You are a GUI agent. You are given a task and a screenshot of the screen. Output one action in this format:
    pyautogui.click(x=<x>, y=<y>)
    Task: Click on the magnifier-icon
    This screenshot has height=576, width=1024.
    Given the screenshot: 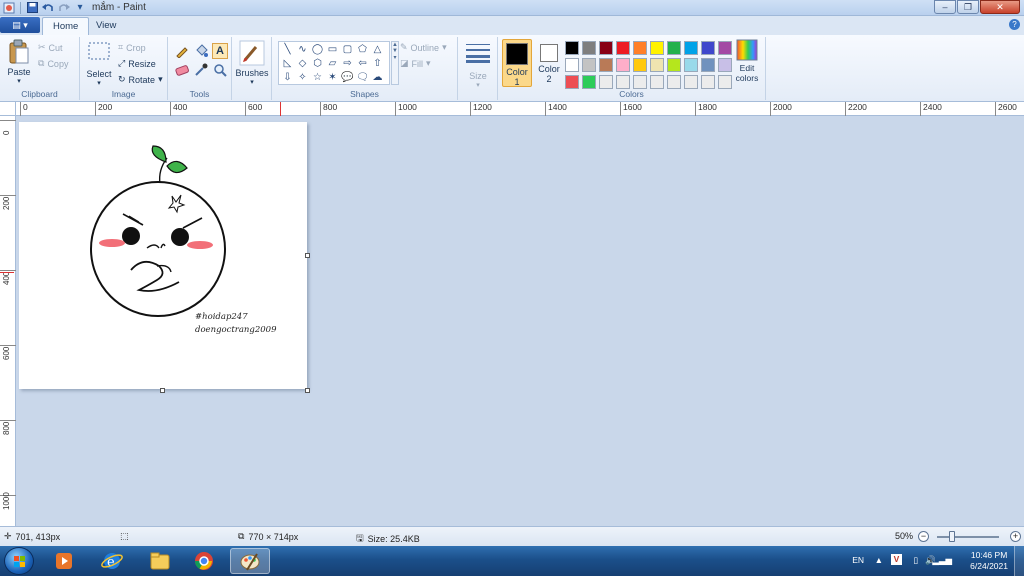 What is the action you would take?
    pyautogui.click(x=220, y=70)
    